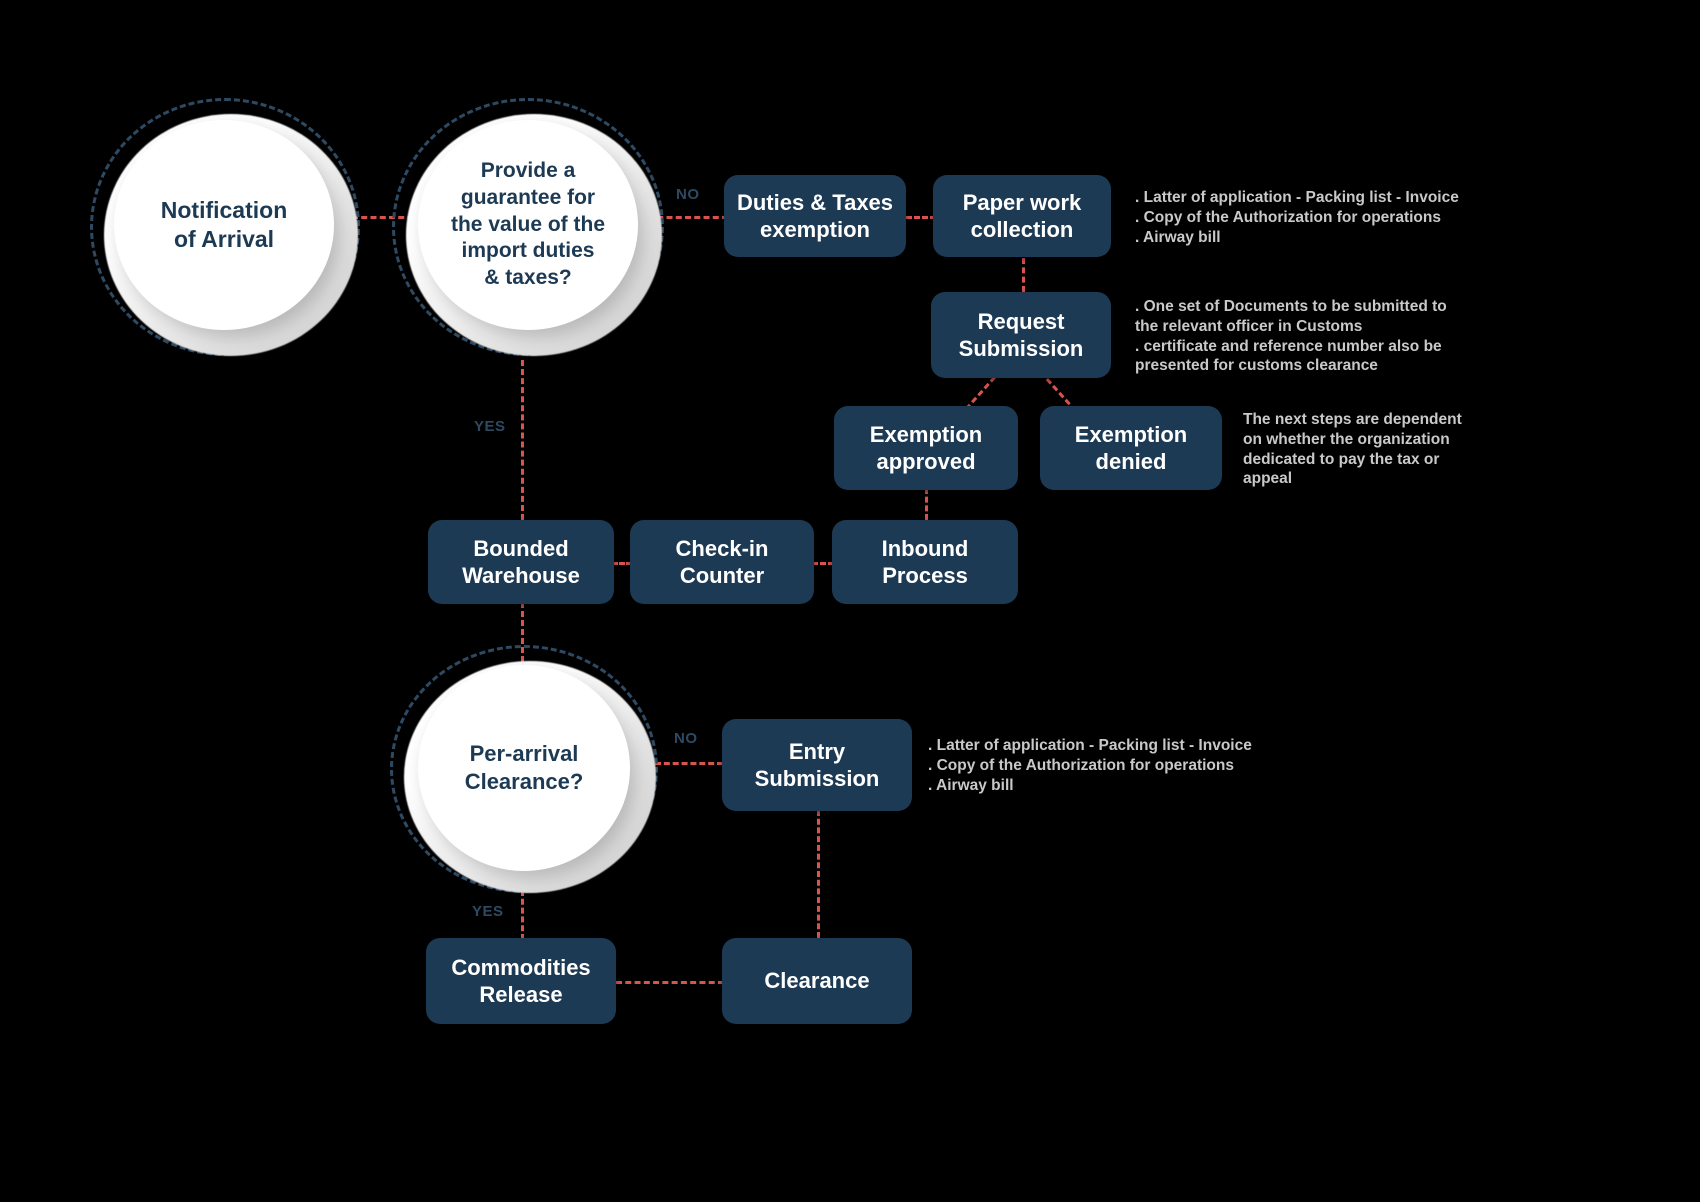 The width and height of the screenshot is (1700, 1202). I want to click on node-duties-taxes-exemption: Duties & Taxes exemption, so click(815, 216).